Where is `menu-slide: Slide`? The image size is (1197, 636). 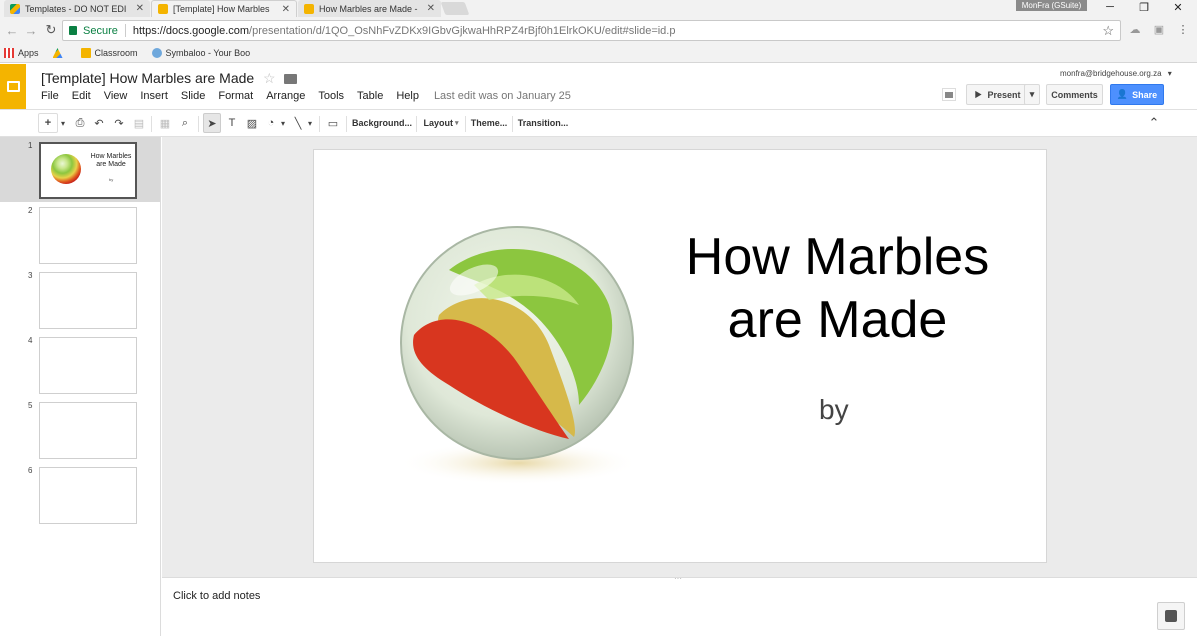
menu-slide: Slide is located at coordinates (193, 96).